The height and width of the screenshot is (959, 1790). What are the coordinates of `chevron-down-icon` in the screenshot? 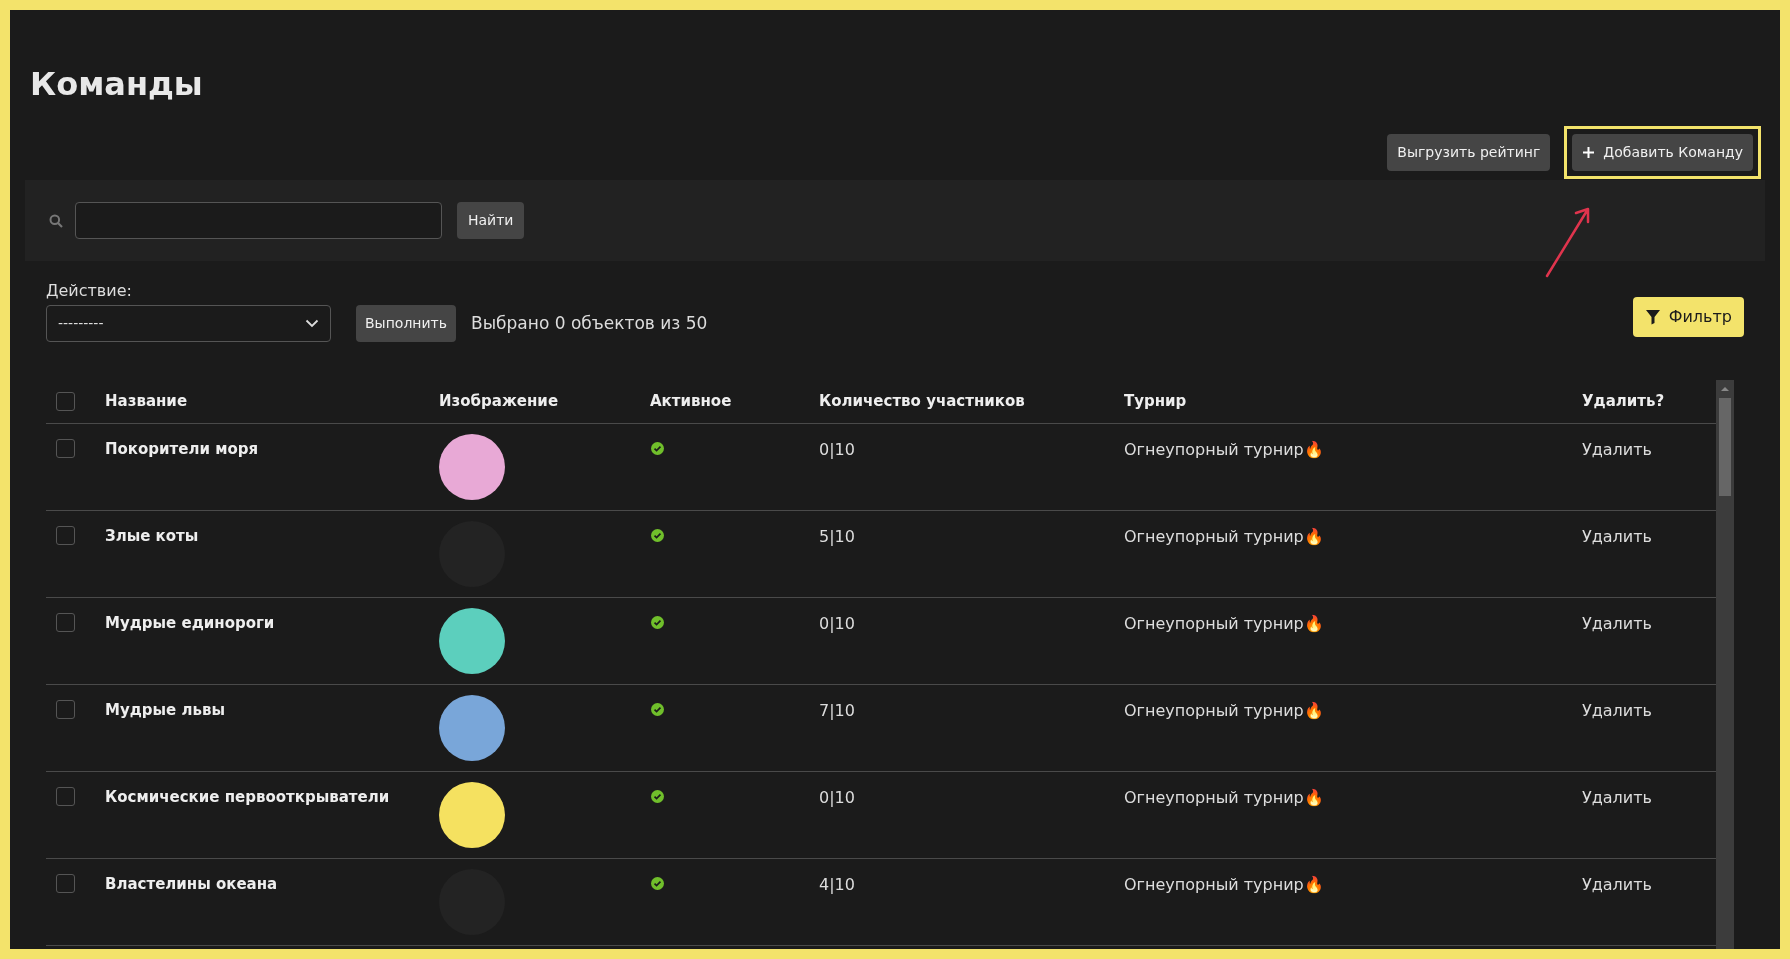 It's located at (312, 323).